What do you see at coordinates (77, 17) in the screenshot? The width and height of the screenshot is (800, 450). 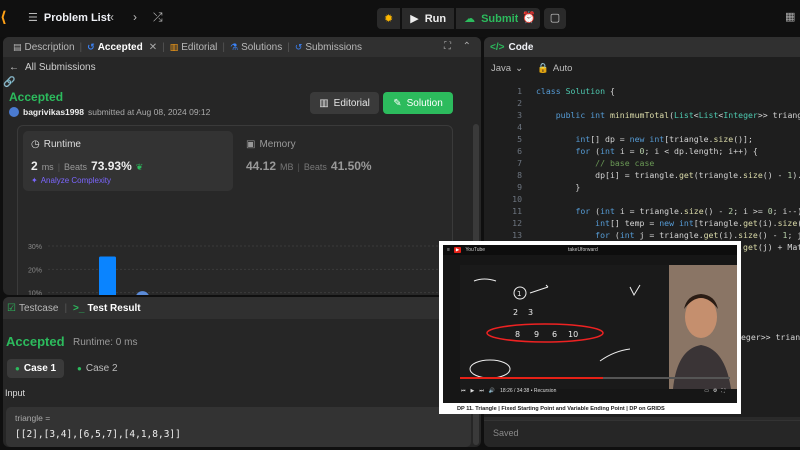 I see `problem-list-label: Problem List` at bounding box center [77, 17].